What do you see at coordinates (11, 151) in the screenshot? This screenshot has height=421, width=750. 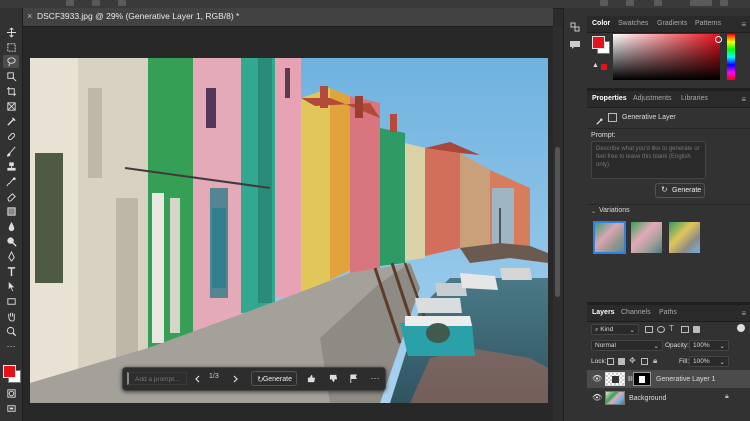 I see `brush-tool-icon` at bounding box center [11, 151].